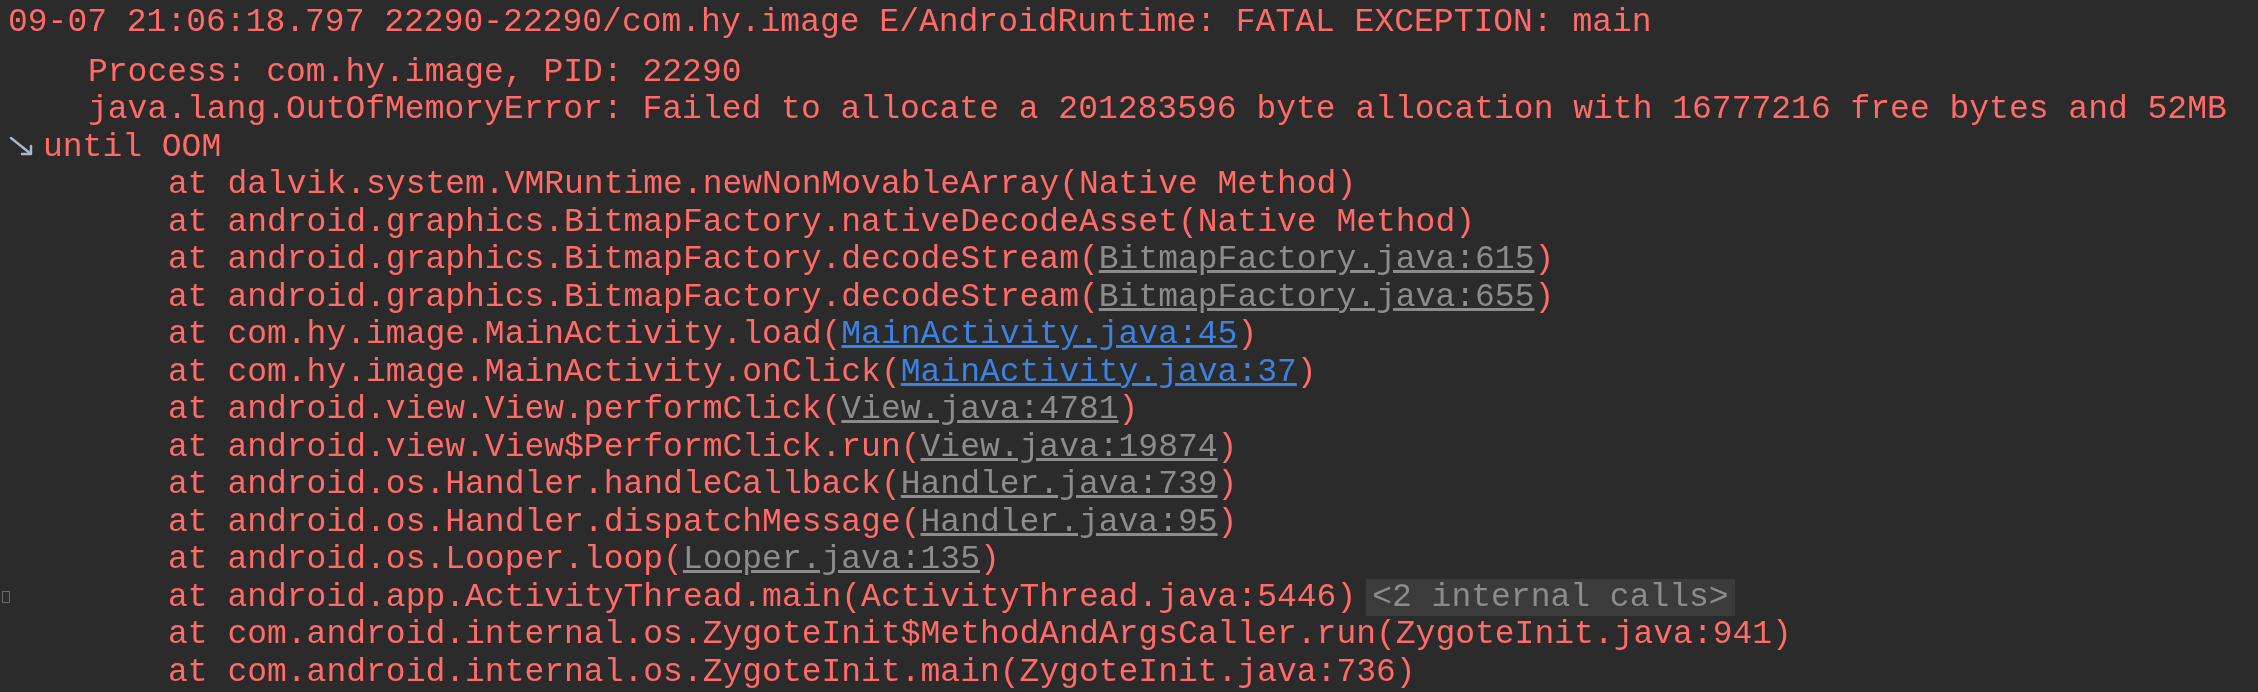 This screenshot has height=692, width=2258. Describe the element at coordinates (1059, 485) in the screenshot. I see `source-link: Handler.java:739` at that location.